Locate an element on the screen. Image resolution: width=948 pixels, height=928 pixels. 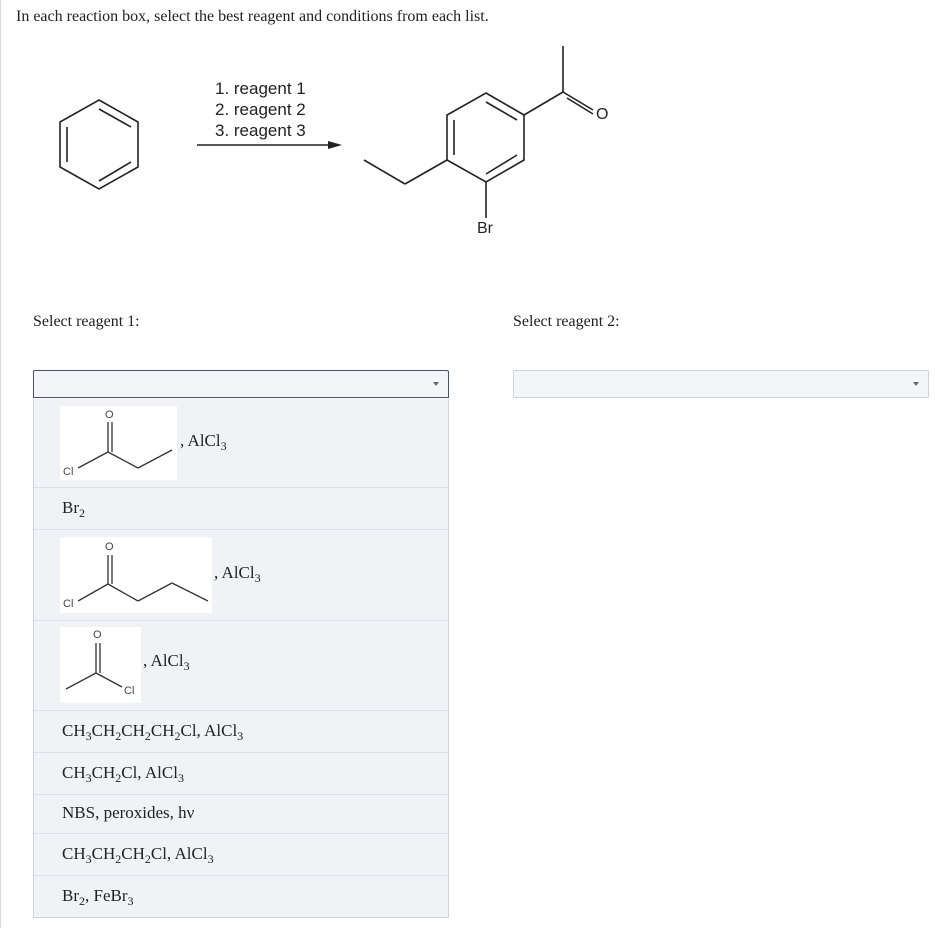
select-reagent-2-label: Select reagent 2: is located at coordinates (566, 321).